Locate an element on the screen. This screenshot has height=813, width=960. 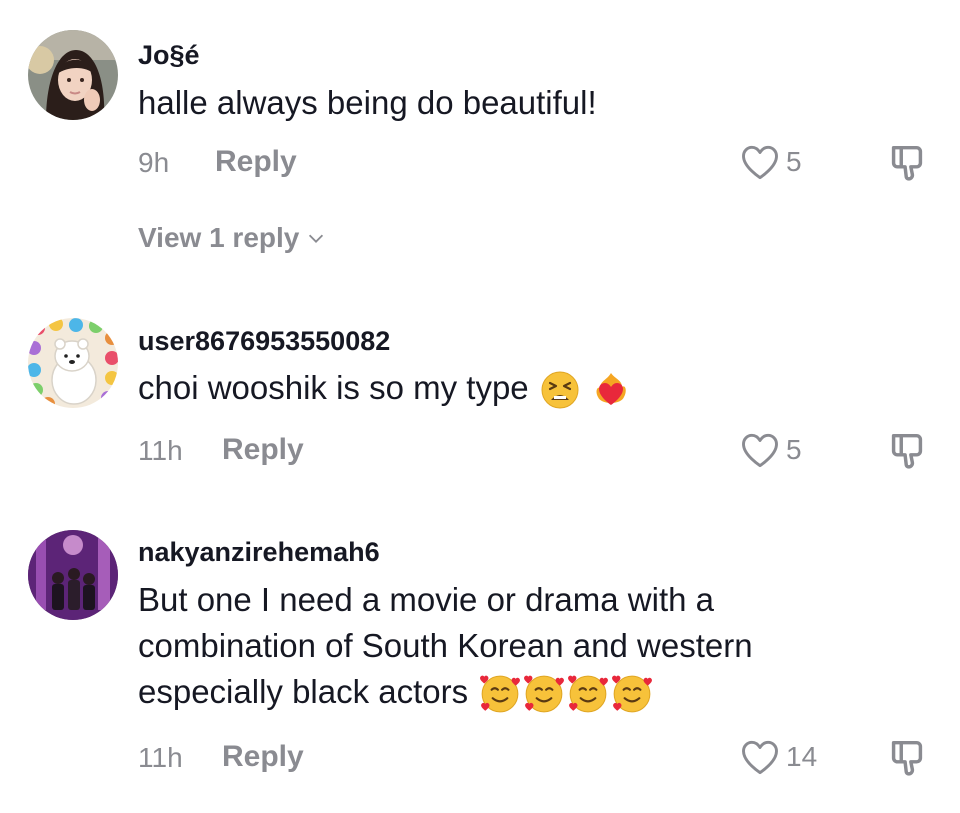
comment-text-content: choi wooshik is so my type is located at coordinates (333, 387).